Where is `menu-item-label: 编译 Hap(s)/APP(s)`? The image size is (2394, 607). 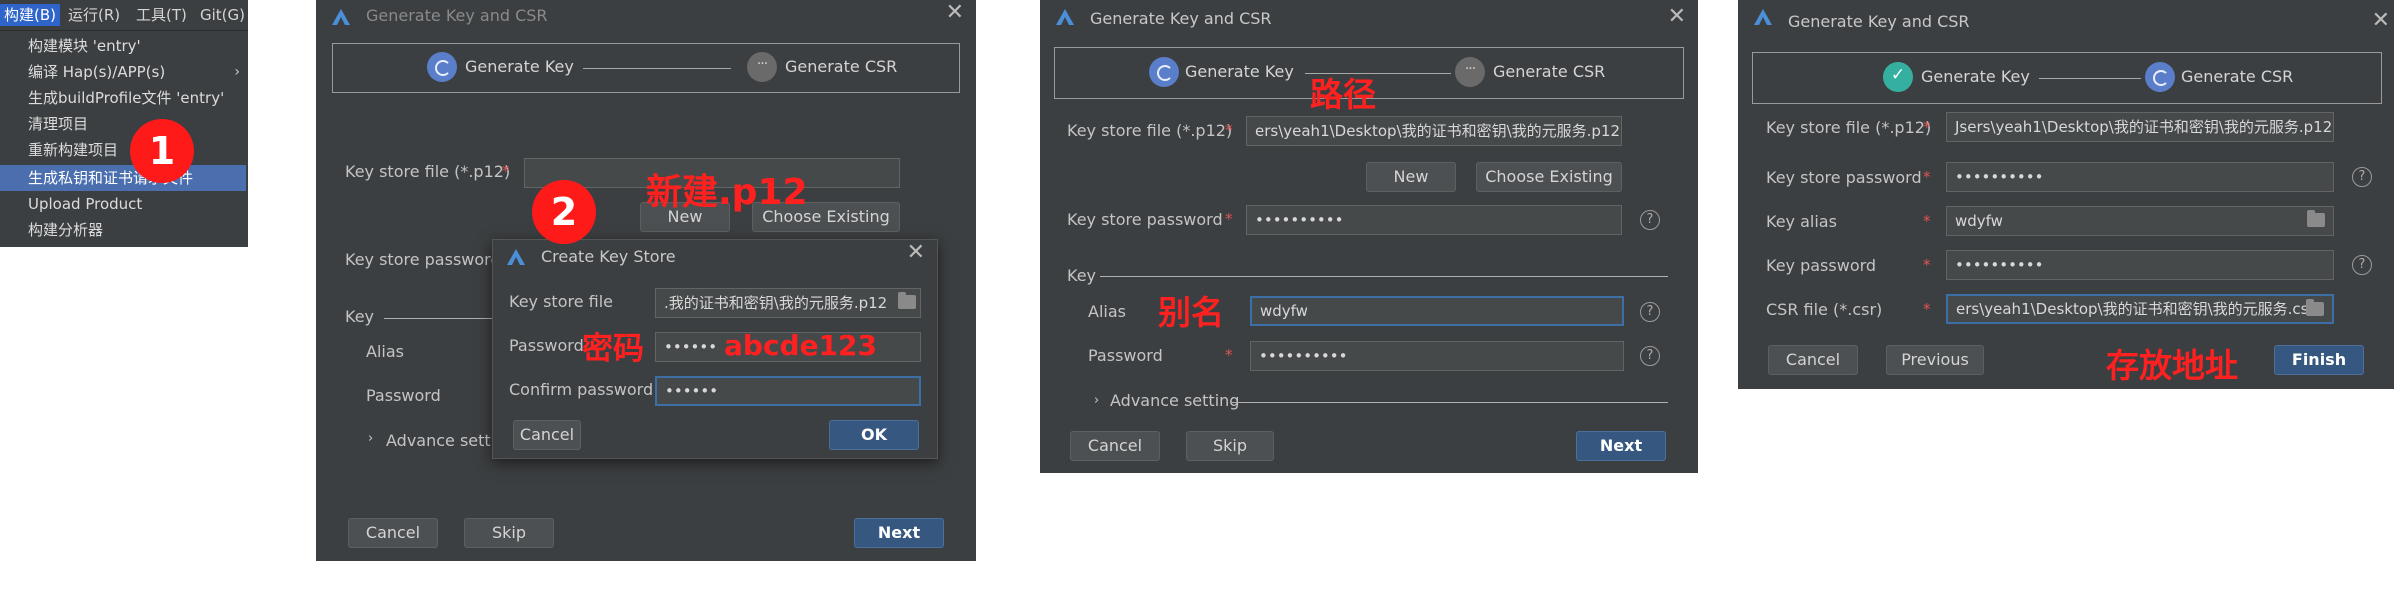
menu-item-label: 编译 Hap(s)/APP(s) is located at coordinates (97, 72).